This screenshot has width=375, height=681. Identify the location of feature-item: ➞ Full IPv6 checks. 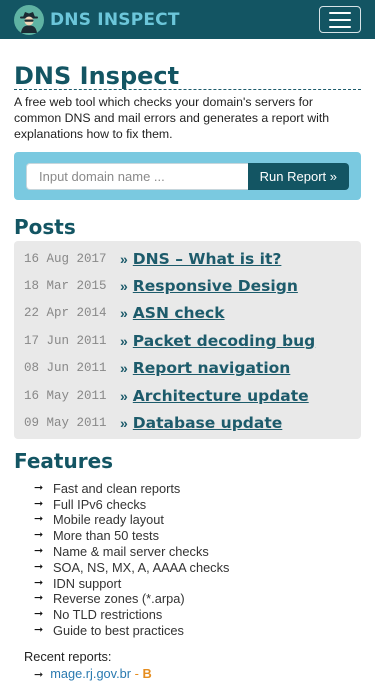
(197, 505).